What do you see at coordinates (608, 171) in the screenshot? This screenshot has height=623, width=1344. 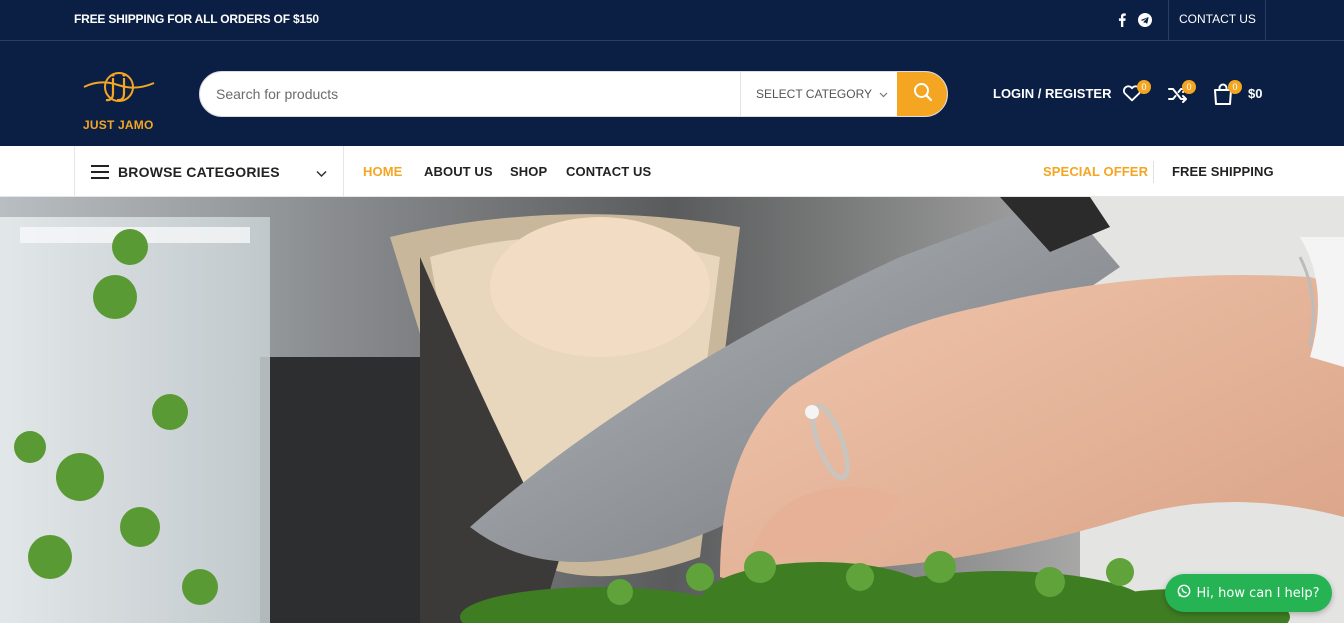 I see `nav-link-contact-us: CONTACT US` at bounding box center [608, 171].